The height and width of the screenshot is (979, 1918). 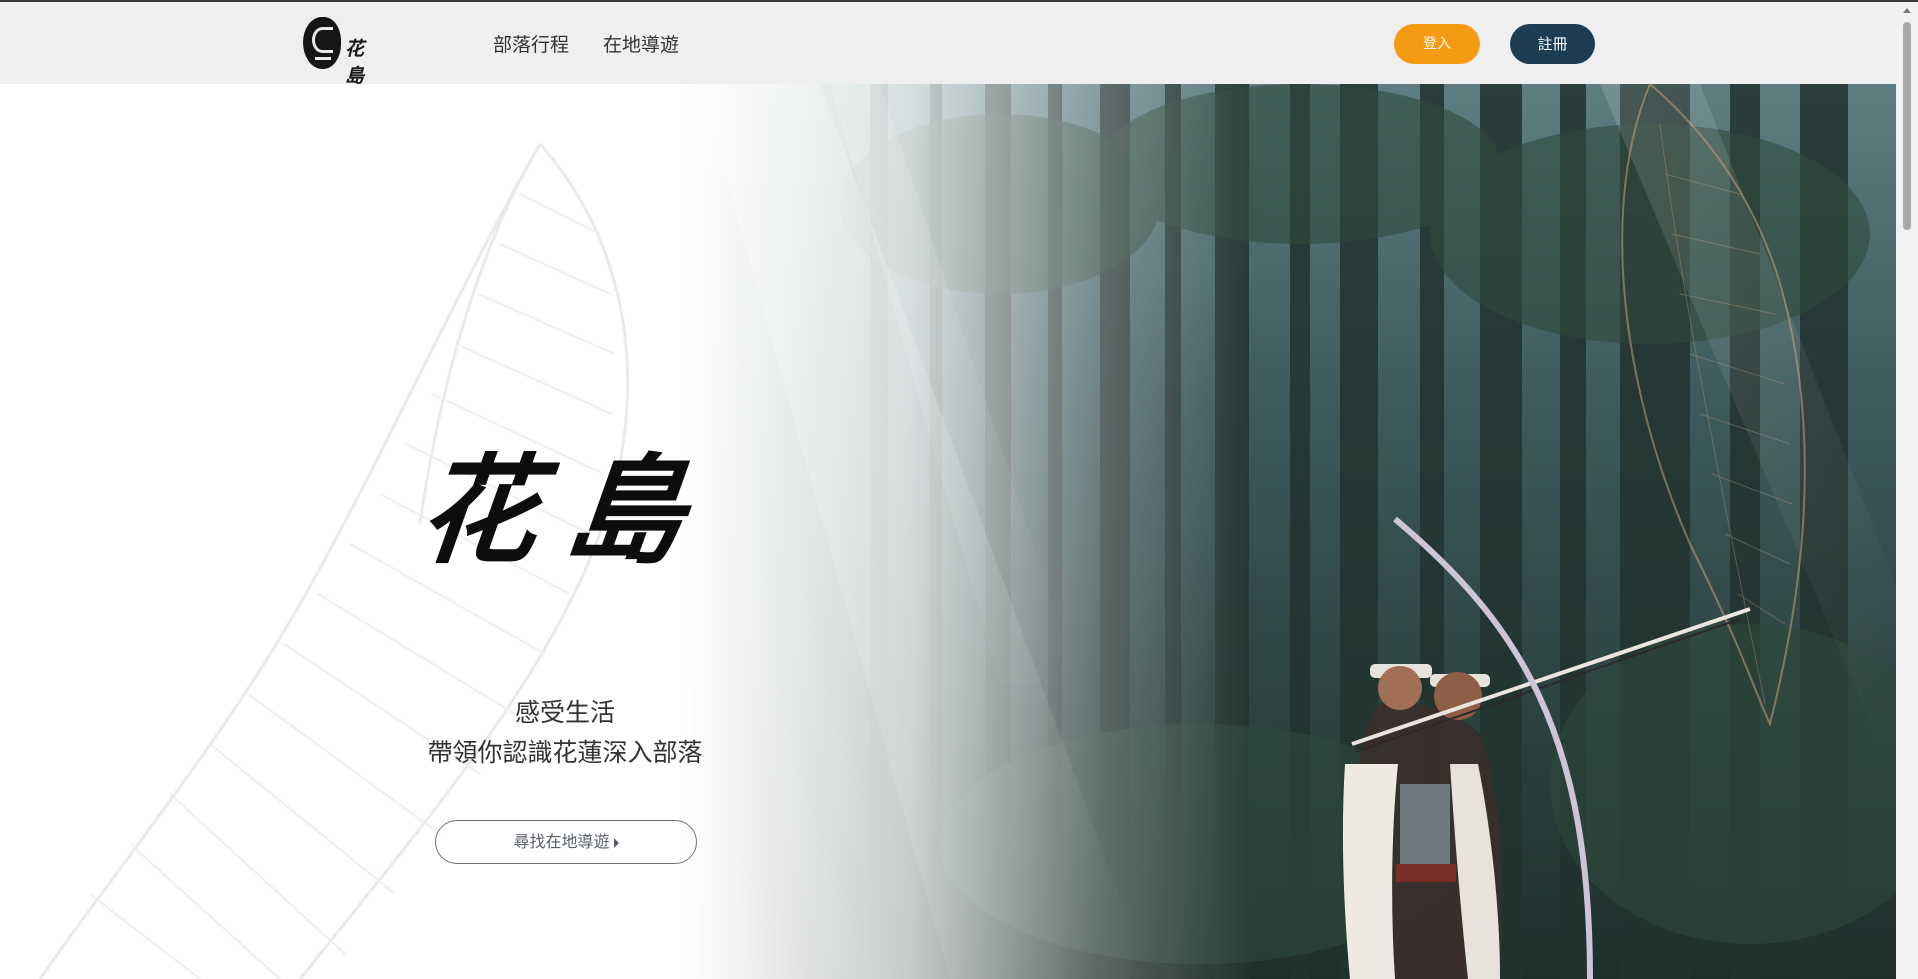 I want to click on login-button: 登入, so click(x=1437, y=44).